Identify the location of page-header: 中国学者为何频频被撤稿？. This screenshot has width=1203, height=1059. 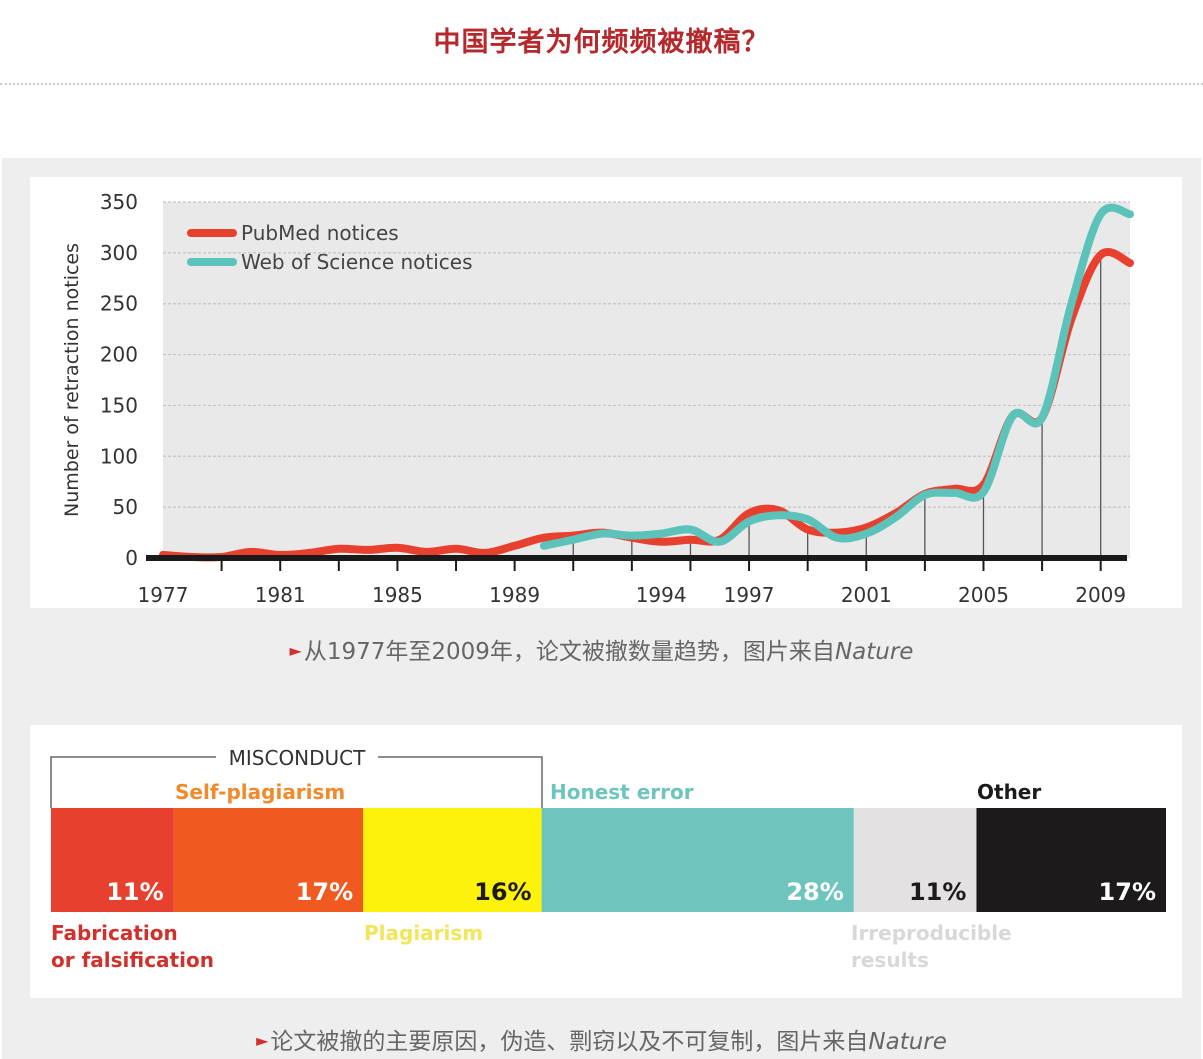
(601, 42).